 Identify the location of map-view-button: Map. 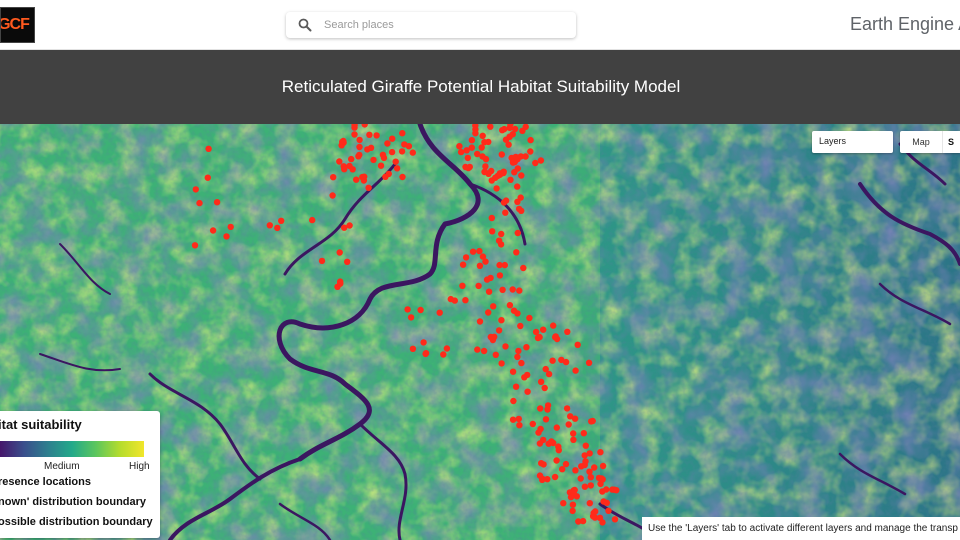
(921, 142).